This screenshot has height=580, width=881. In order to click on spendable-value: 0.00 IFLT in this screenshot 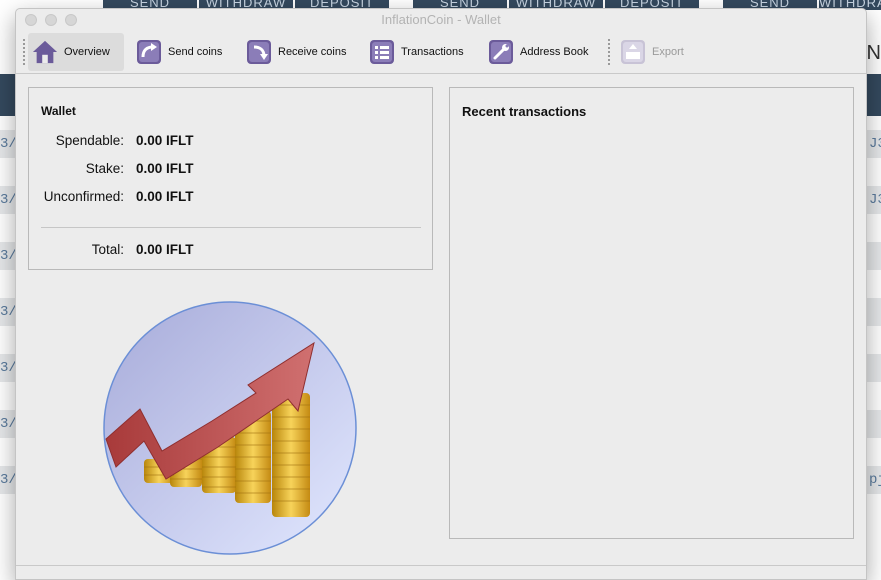, I will do `click(165, 140)`.